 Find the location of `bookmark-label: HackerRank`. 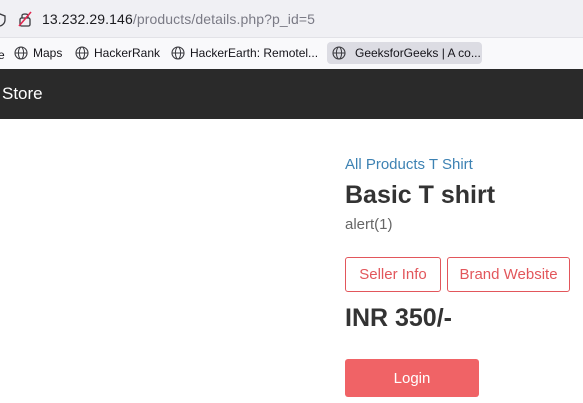

bookmark-label: HackerRank is located at coordinates (127, 53).